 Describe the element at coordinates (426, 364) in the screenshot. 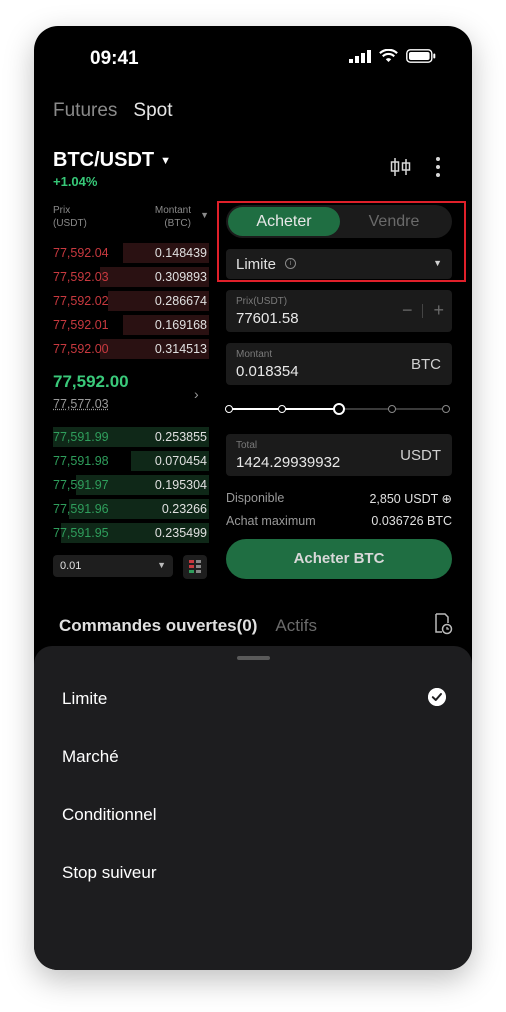

I see `amount-unit: BTC` at that location.